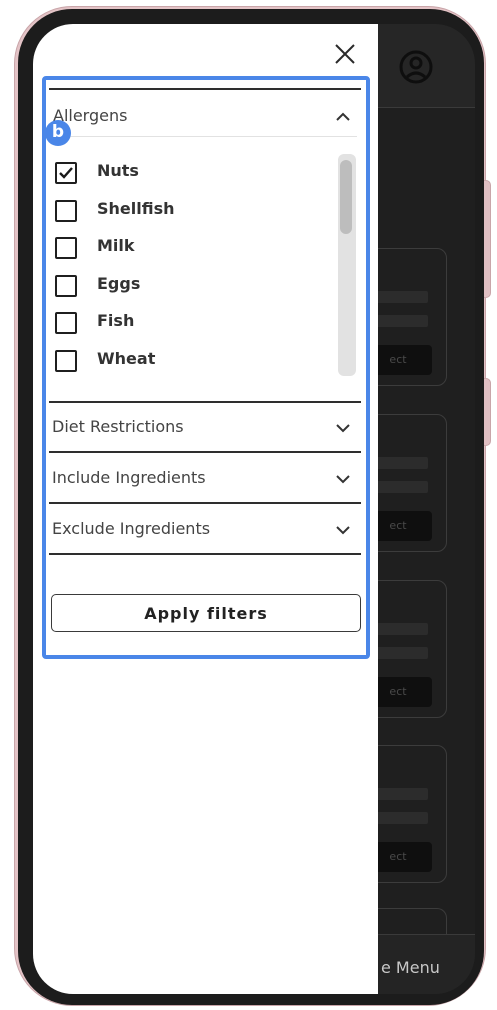  What do you see at coordinates (58, 133) in the screenshot?
I see `annotation-badge: b` at bounding box center [58, 133].